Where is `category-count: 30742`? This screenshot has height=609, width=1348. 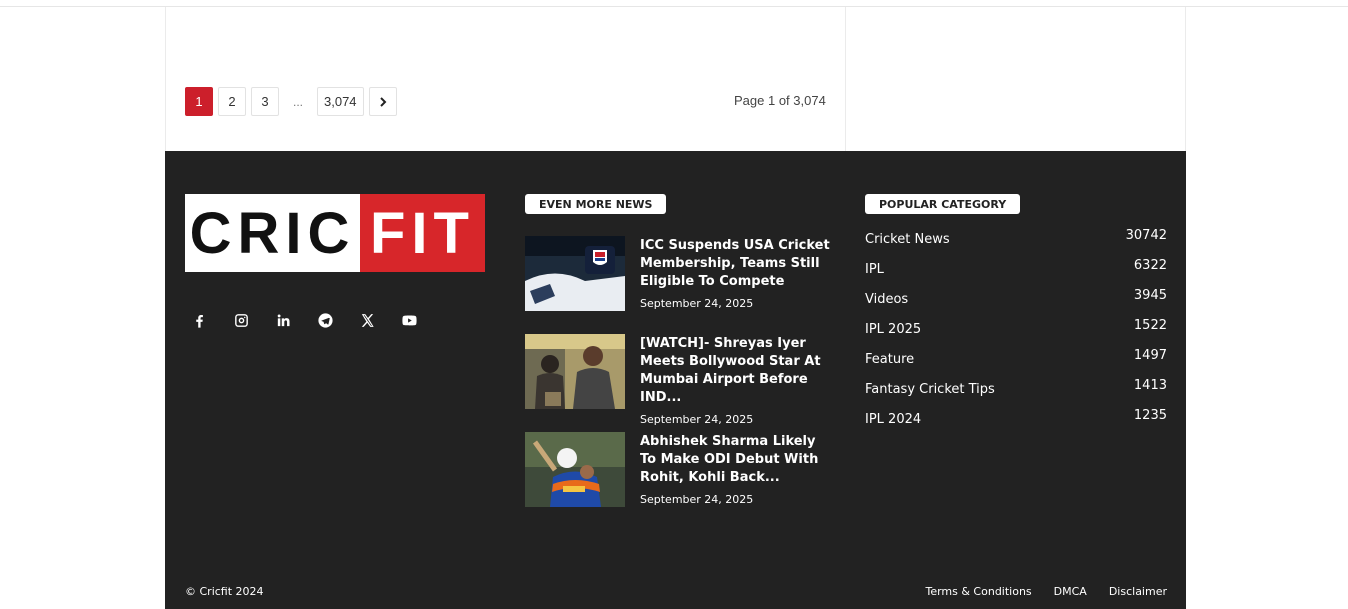
category-count: 30742 is located at coordinates (1146, 235).